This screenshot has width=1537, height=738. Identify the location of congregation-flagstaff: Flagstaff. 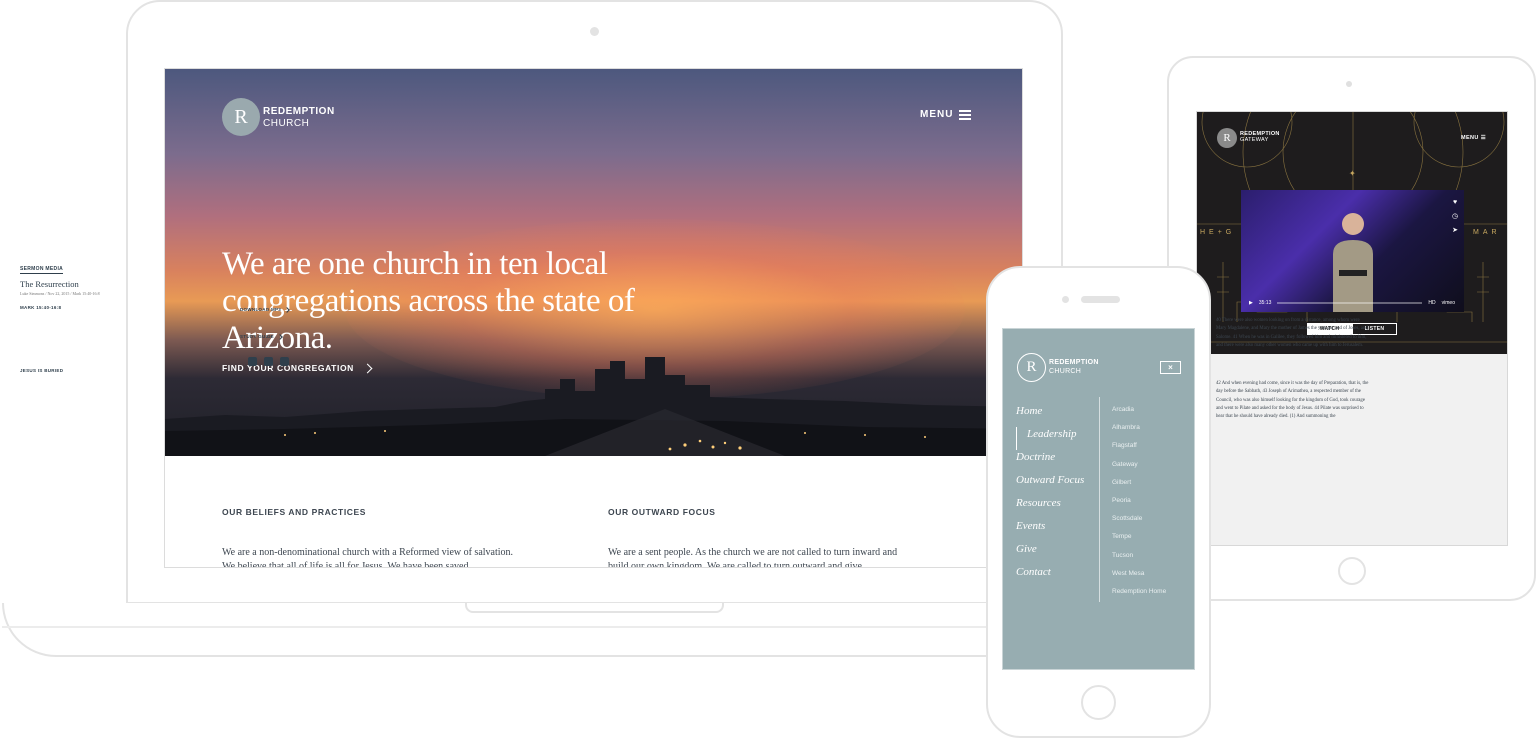
(1139, 450).